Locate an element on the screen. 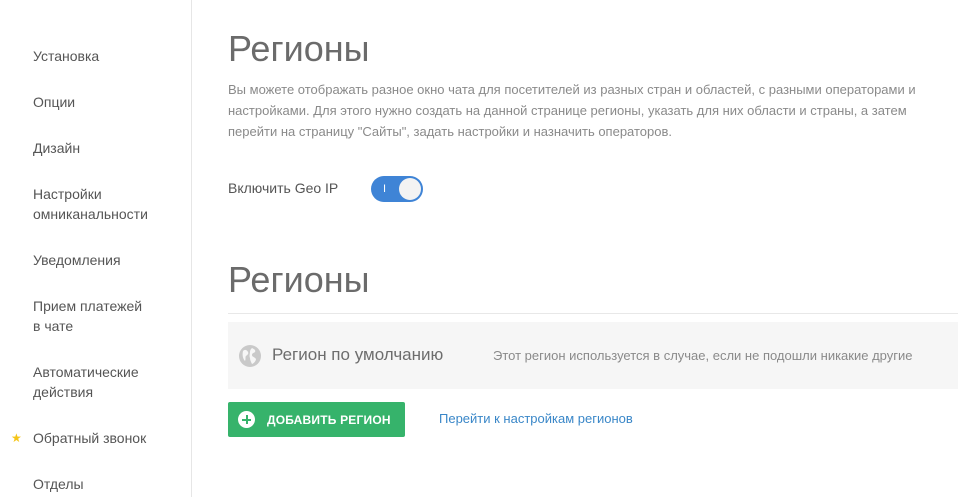 The width and height of the screenshot is (980, 497). sidebar-item-notifications: Уведомления is located at coordinates (108, 260).